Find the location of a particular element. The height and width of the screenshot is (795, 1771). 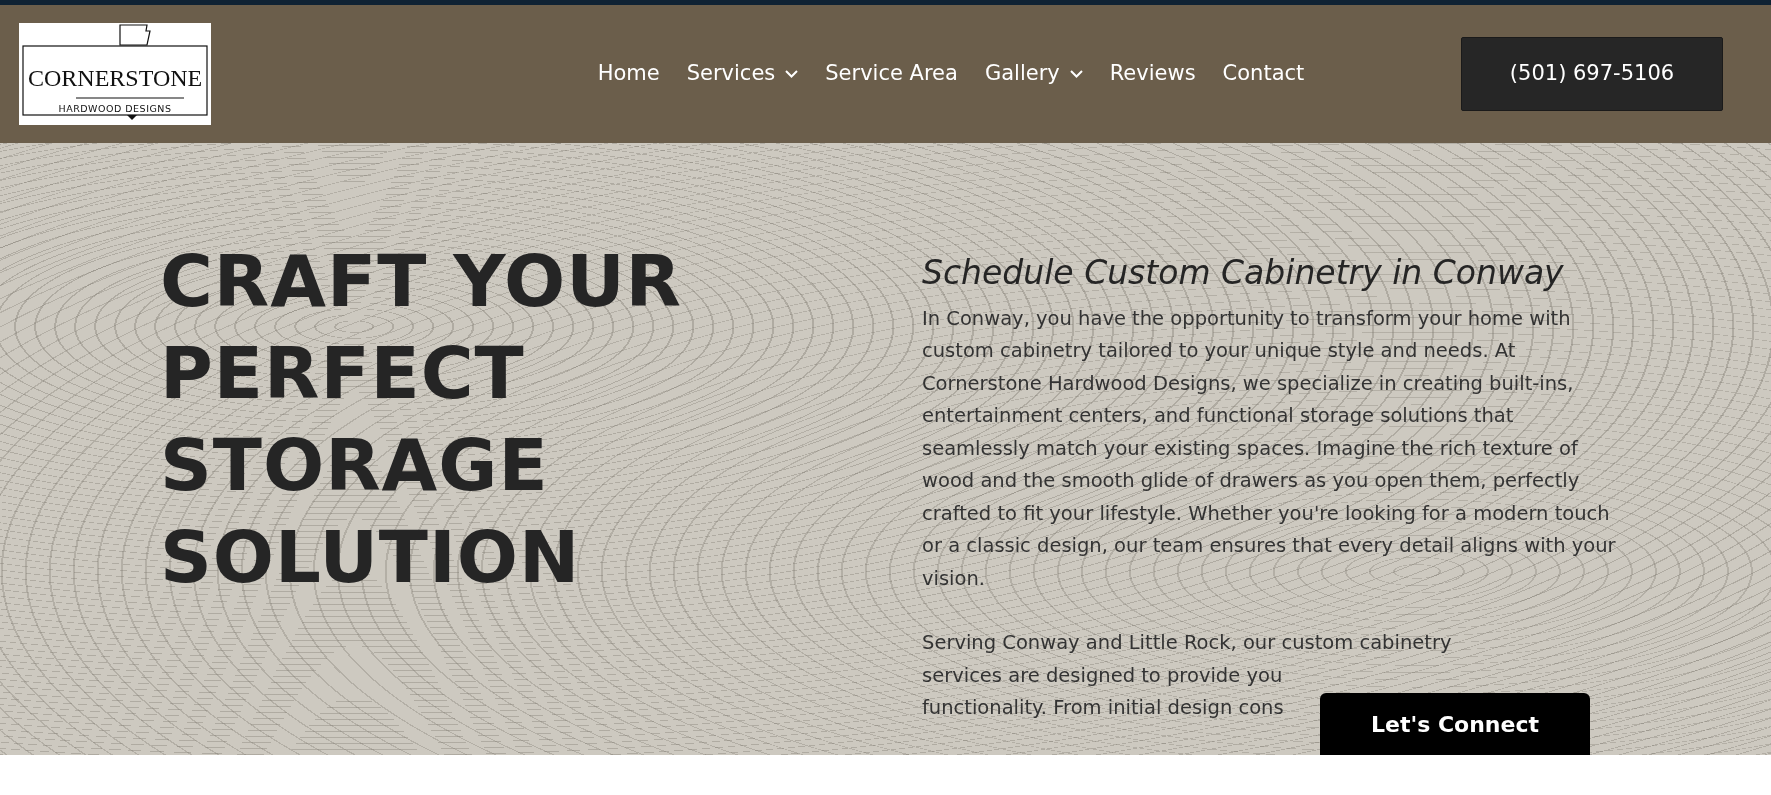

paragraph-line: functionality. From initial design cons is located at coordinates (1103, 708).